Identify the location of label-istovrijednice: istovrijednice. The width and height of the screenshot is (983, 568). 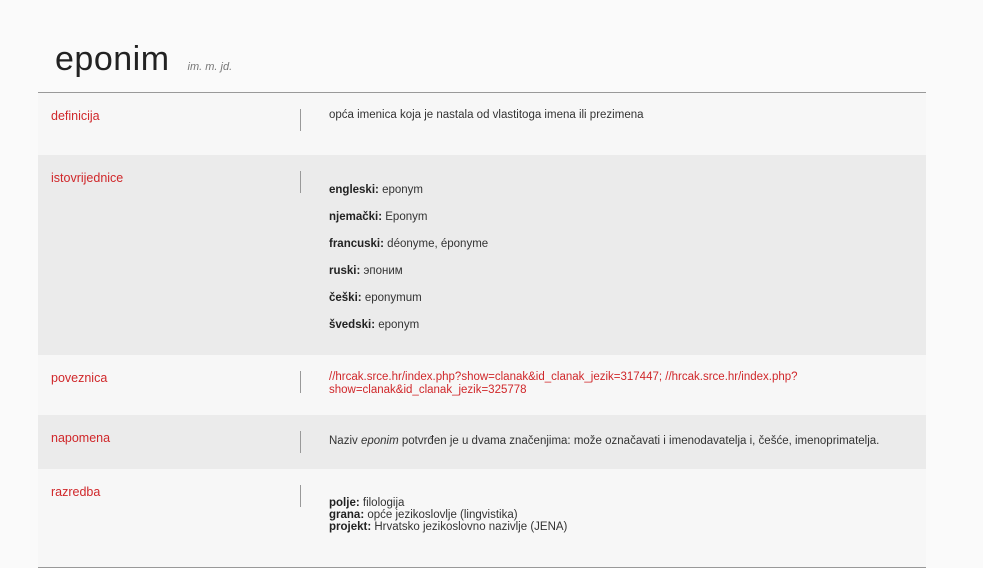
(87, 178).